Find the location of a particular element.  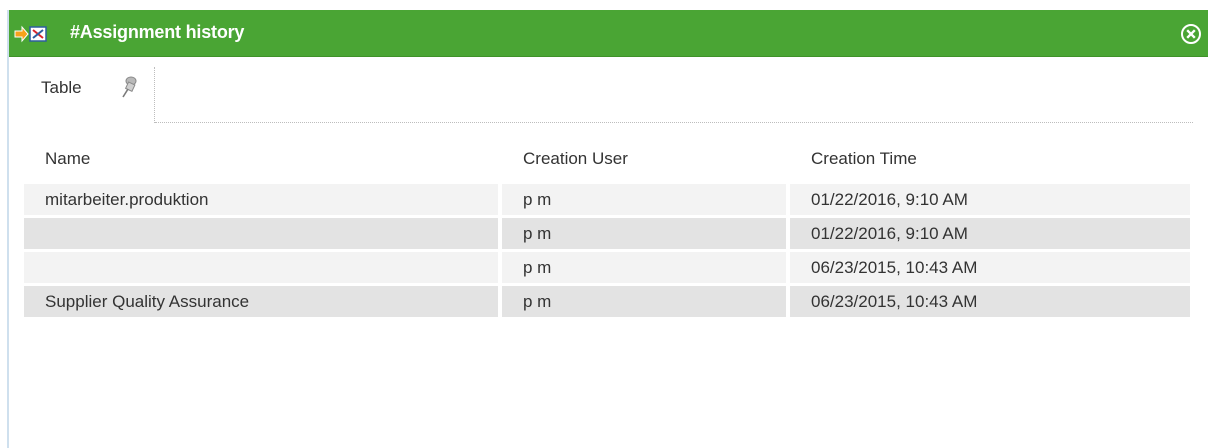

window-title: #Assignment history is located at coordinates (157, 32).